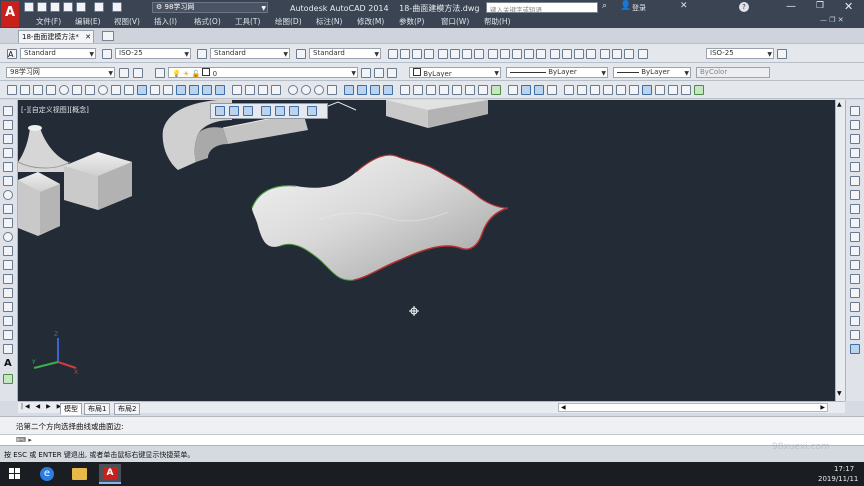 The image size is (864, 486). I want to click on dim-style-combo: ISO-25 ▼, so click(153, 53).